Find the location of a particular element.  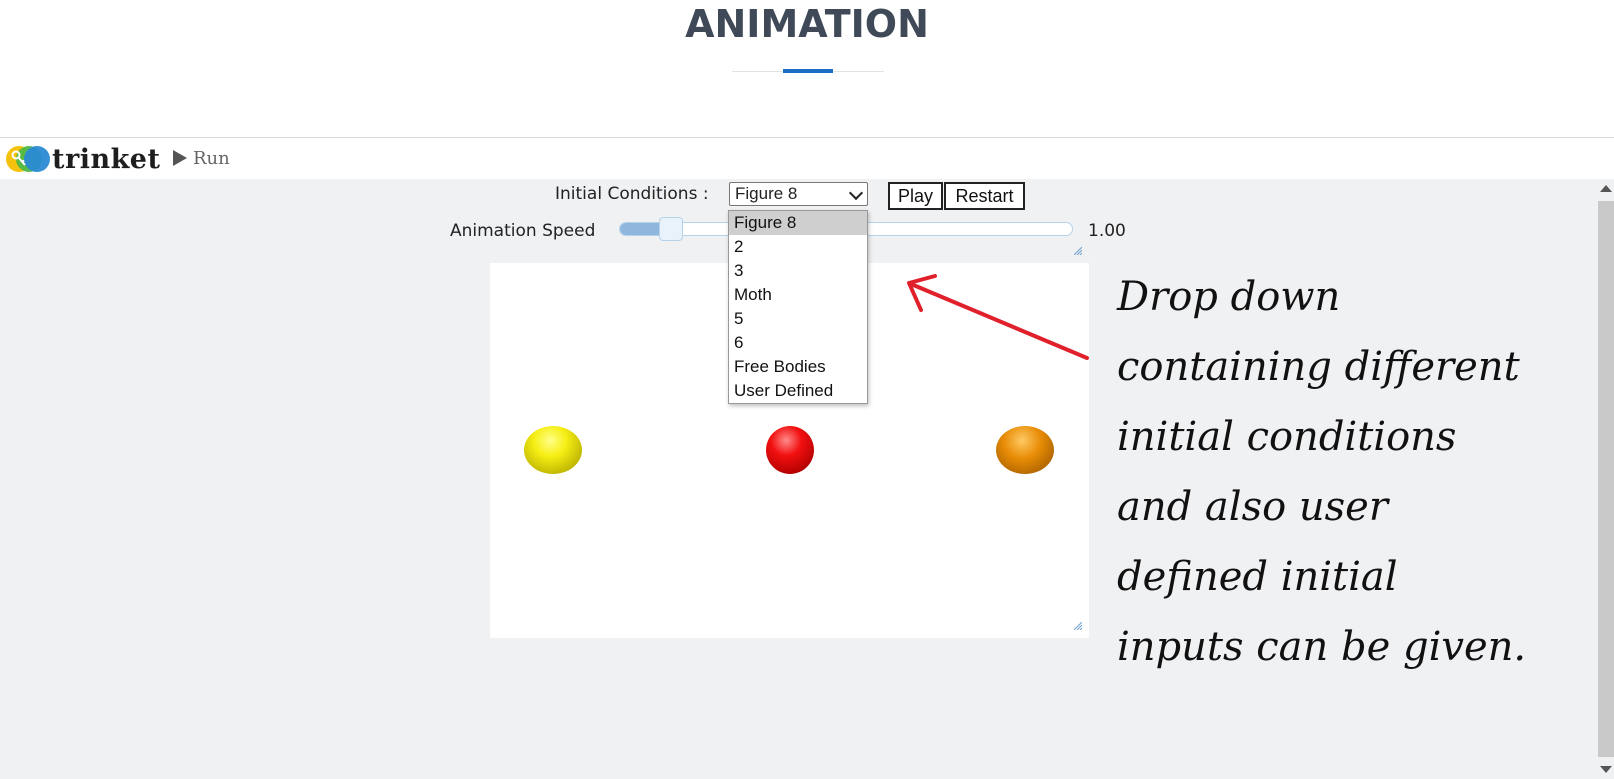

trinket-logo-icon is located at coordinates (28, 159).